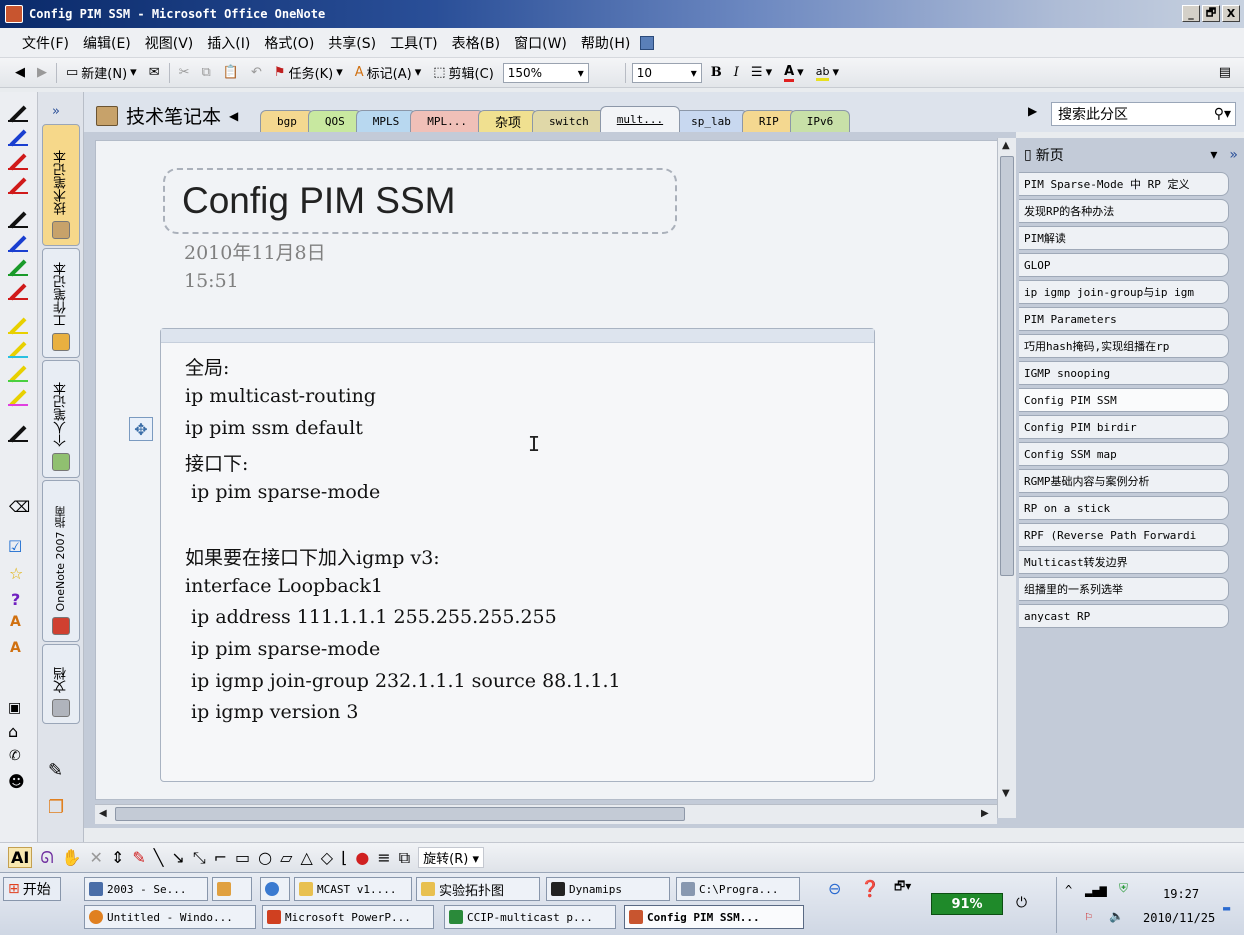  What do you see at coordinates (1124, 427) in the screenshot?
I see `page-tab: Config PIM birdir` at bounding box center [1124, 427].